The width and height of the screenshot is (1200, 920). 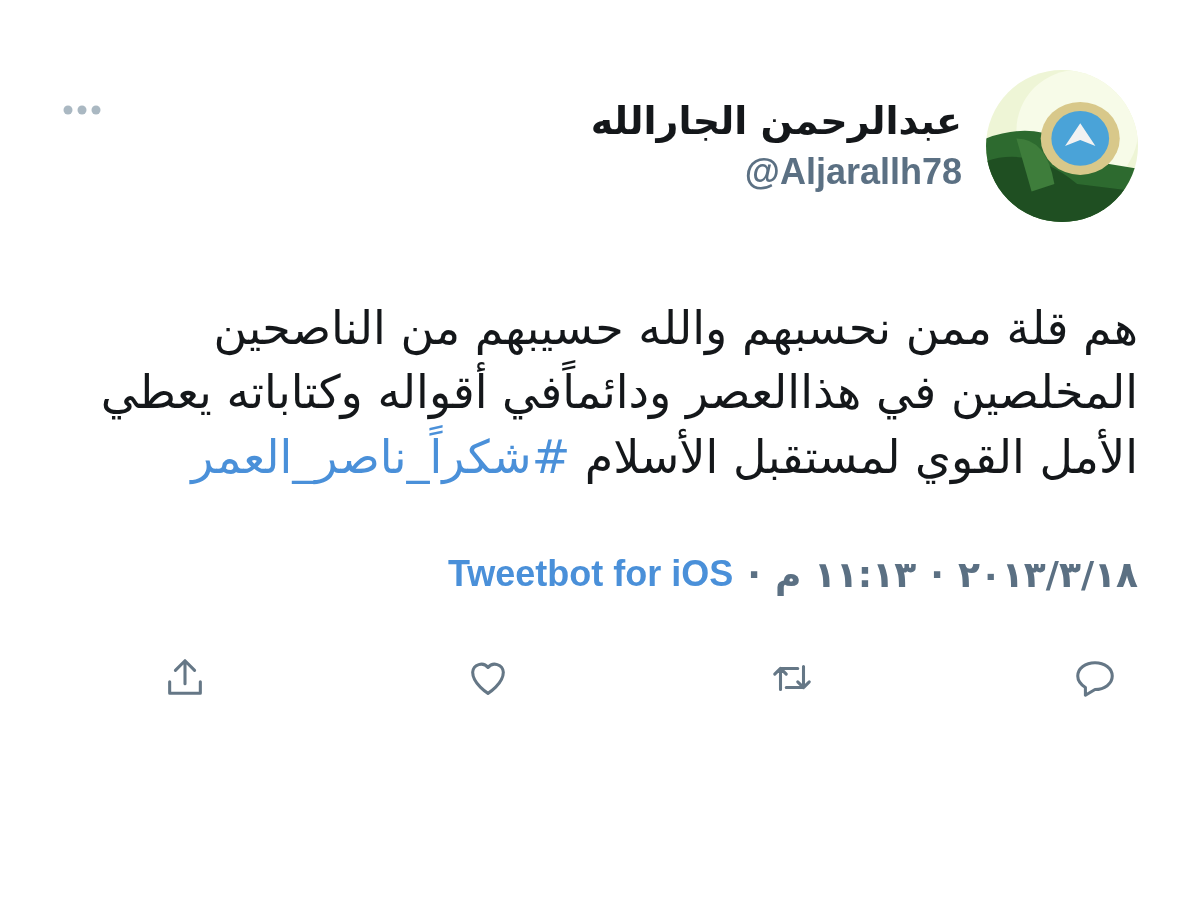 What do you see at coordinates (776, 121) in the screenshot?
I see `author-name: عبدالرحمن الجارالله` at bounding box center [776, 121].